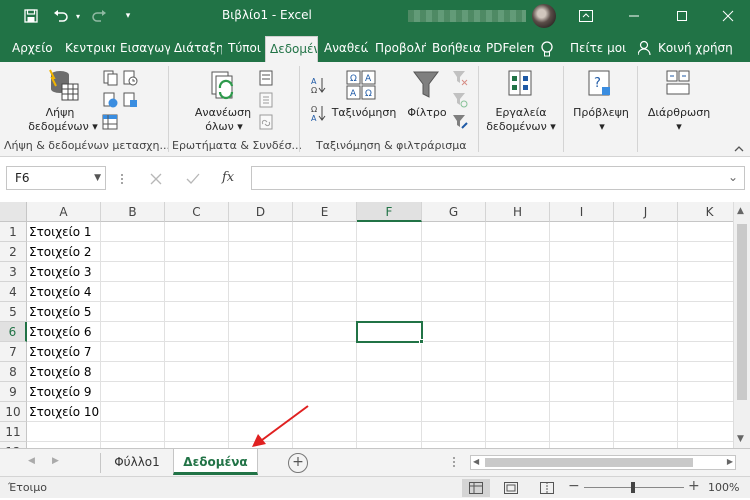 This screenshot has height=500, width=750. Describe the element at coordinates (646, 232) in the screenshot. I see `cell-j1` at that location.